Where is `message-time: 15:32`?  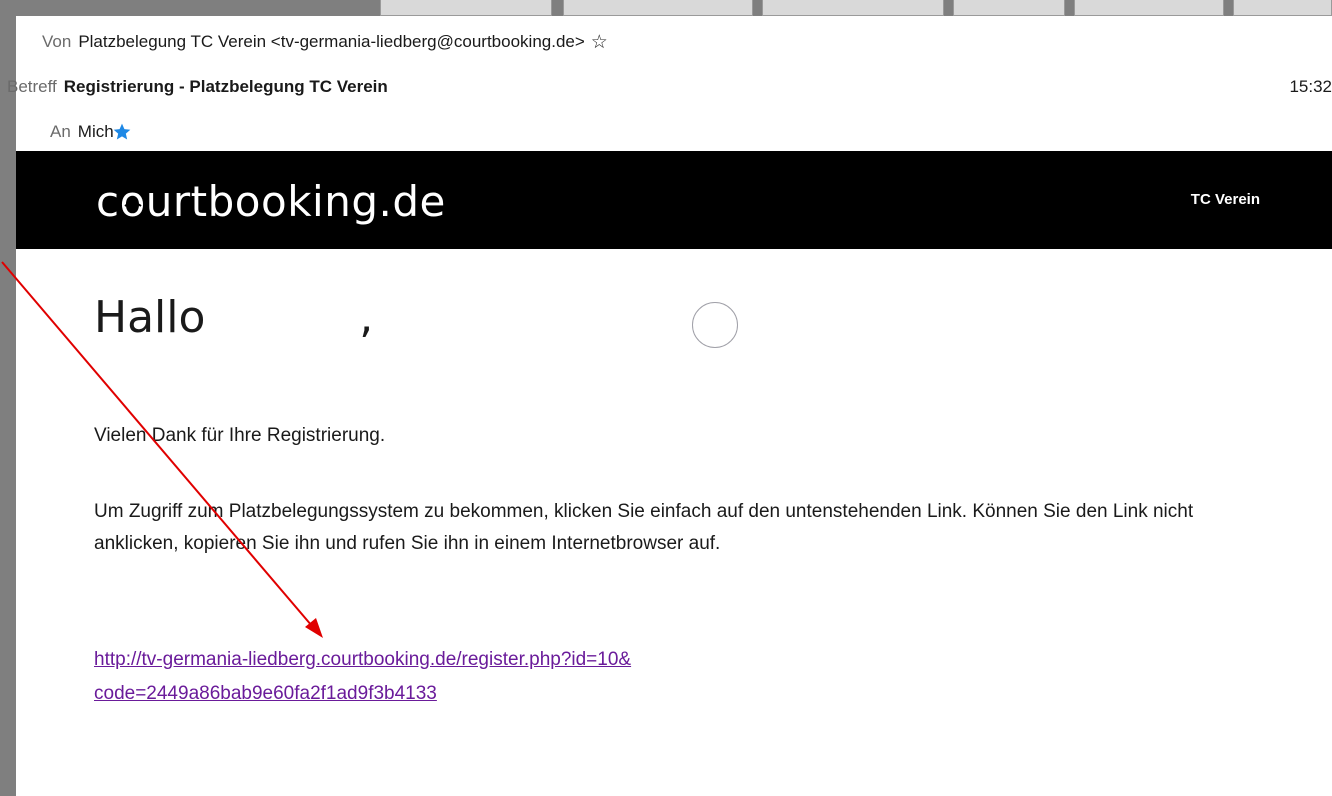 message-time: 15:32 is located at coordinates (1310, 86).